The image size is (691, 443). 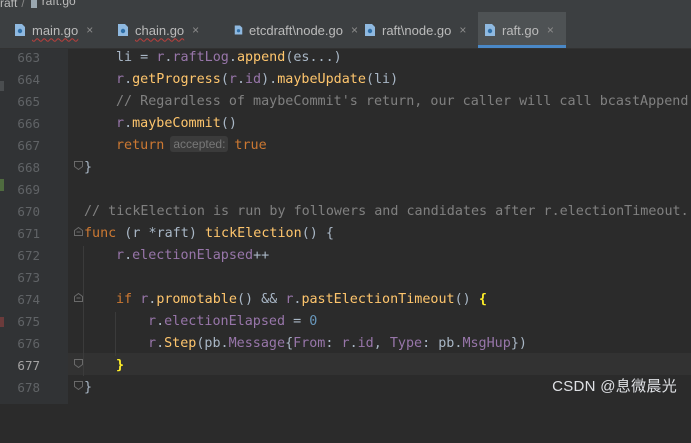 I want to click on line-number: 676, so click(x=28, y=343).